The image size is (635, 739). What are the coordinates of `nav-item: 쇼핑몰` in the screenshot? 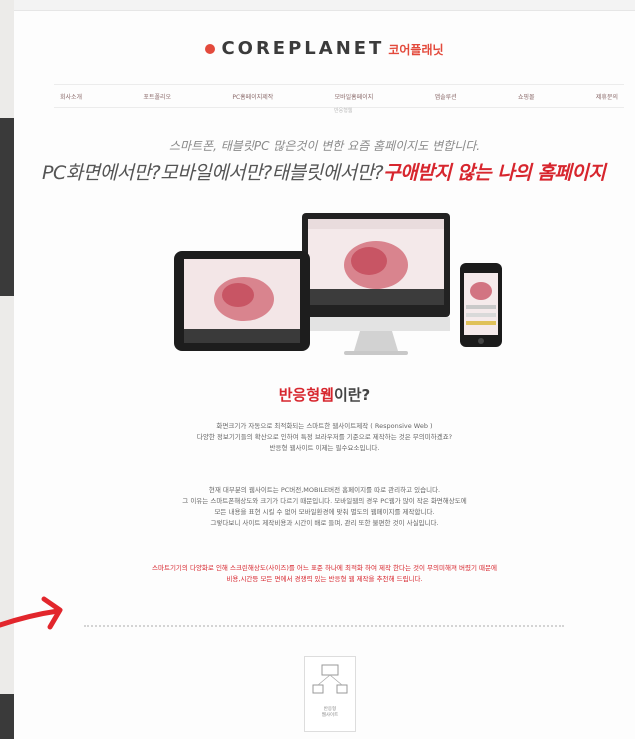 It's located at (526, 96).